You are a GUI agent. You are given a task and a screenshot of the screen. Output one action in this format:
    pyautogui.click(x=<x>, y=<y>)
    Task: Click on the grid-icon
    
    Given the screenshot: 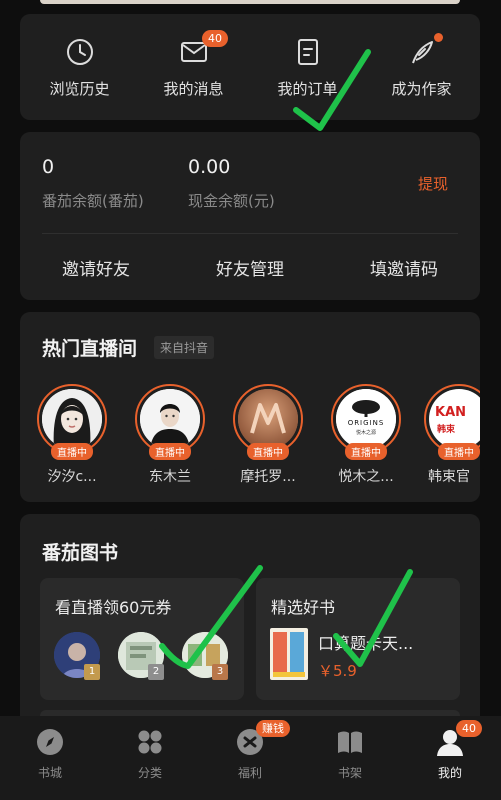 What is the action you would take?
    pyautogui.click(x=150, y=742)
    